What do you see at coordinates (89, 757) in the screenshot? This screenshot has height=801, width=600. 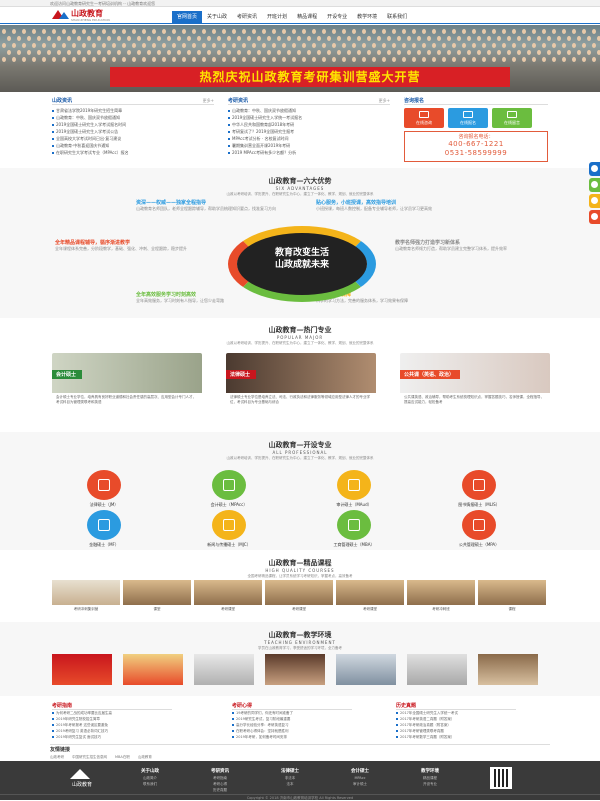 I see `friend-link: 中国研究生招生信息网` at bounding box center [89, 757].